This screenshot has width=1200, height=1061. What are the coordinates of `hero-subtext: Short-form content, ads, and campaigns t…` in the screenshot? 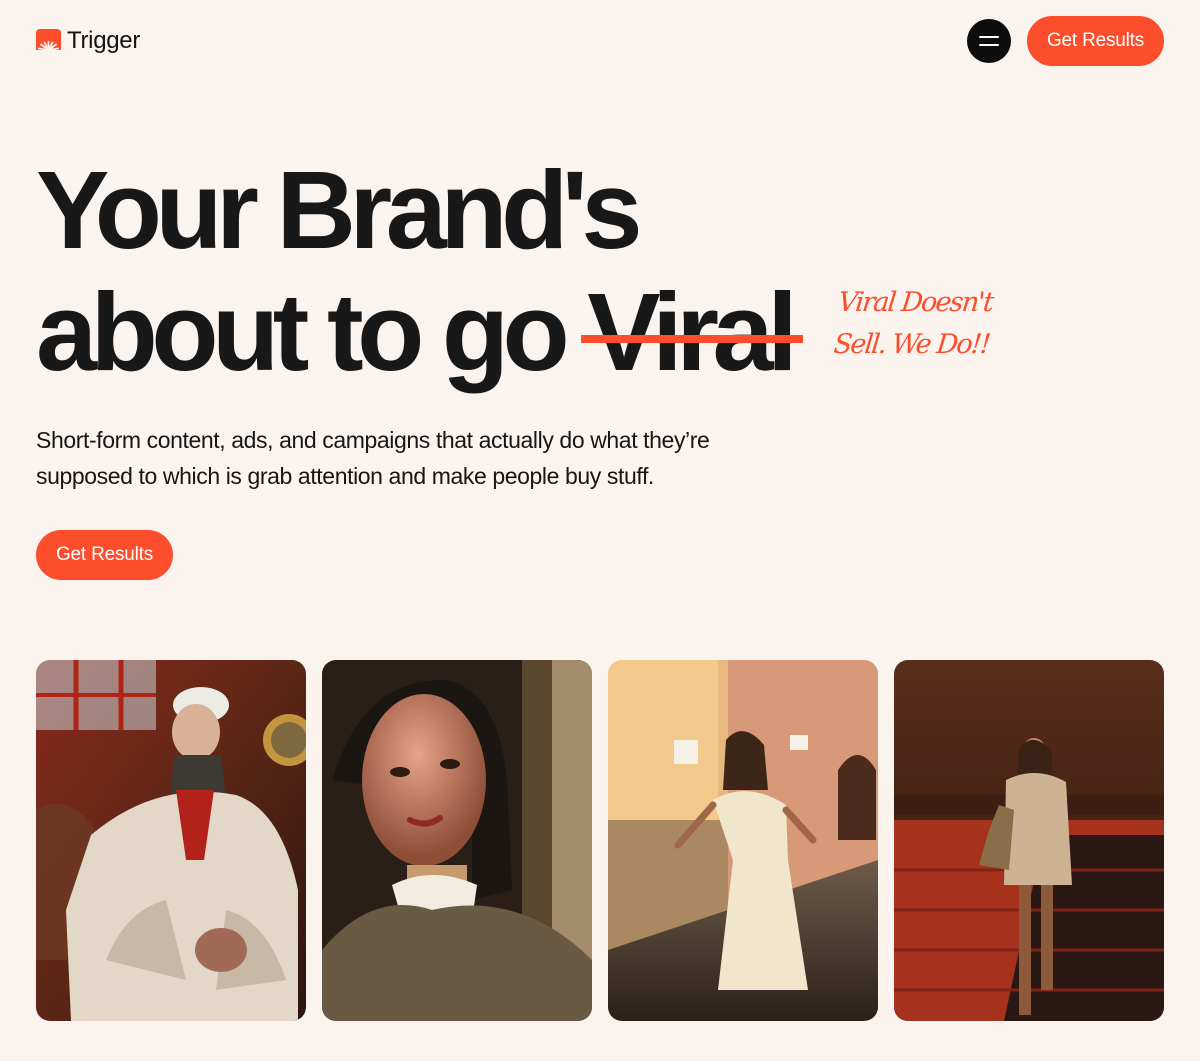 It's located at (373, 458).